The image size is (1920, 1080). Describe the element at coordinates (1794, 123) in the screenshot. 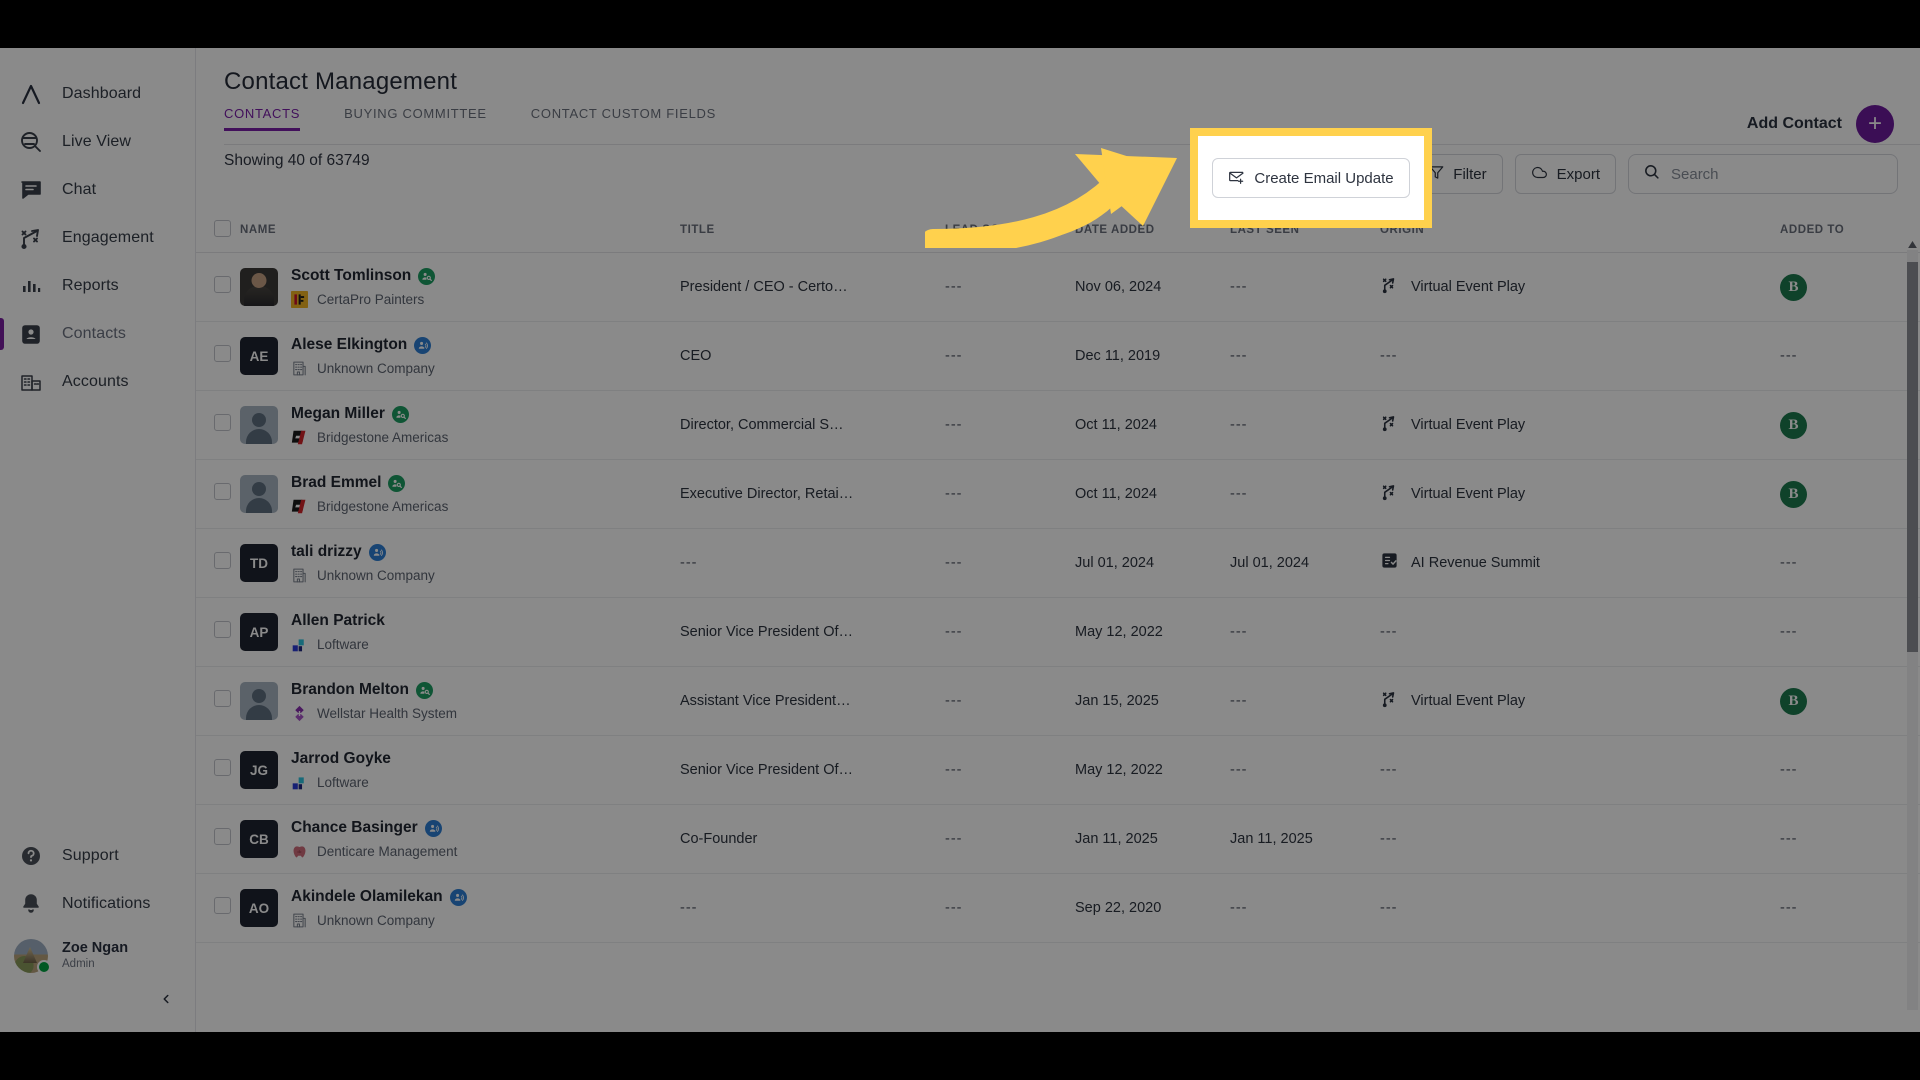

I see `add-contact-label: Add Contact` at that location.